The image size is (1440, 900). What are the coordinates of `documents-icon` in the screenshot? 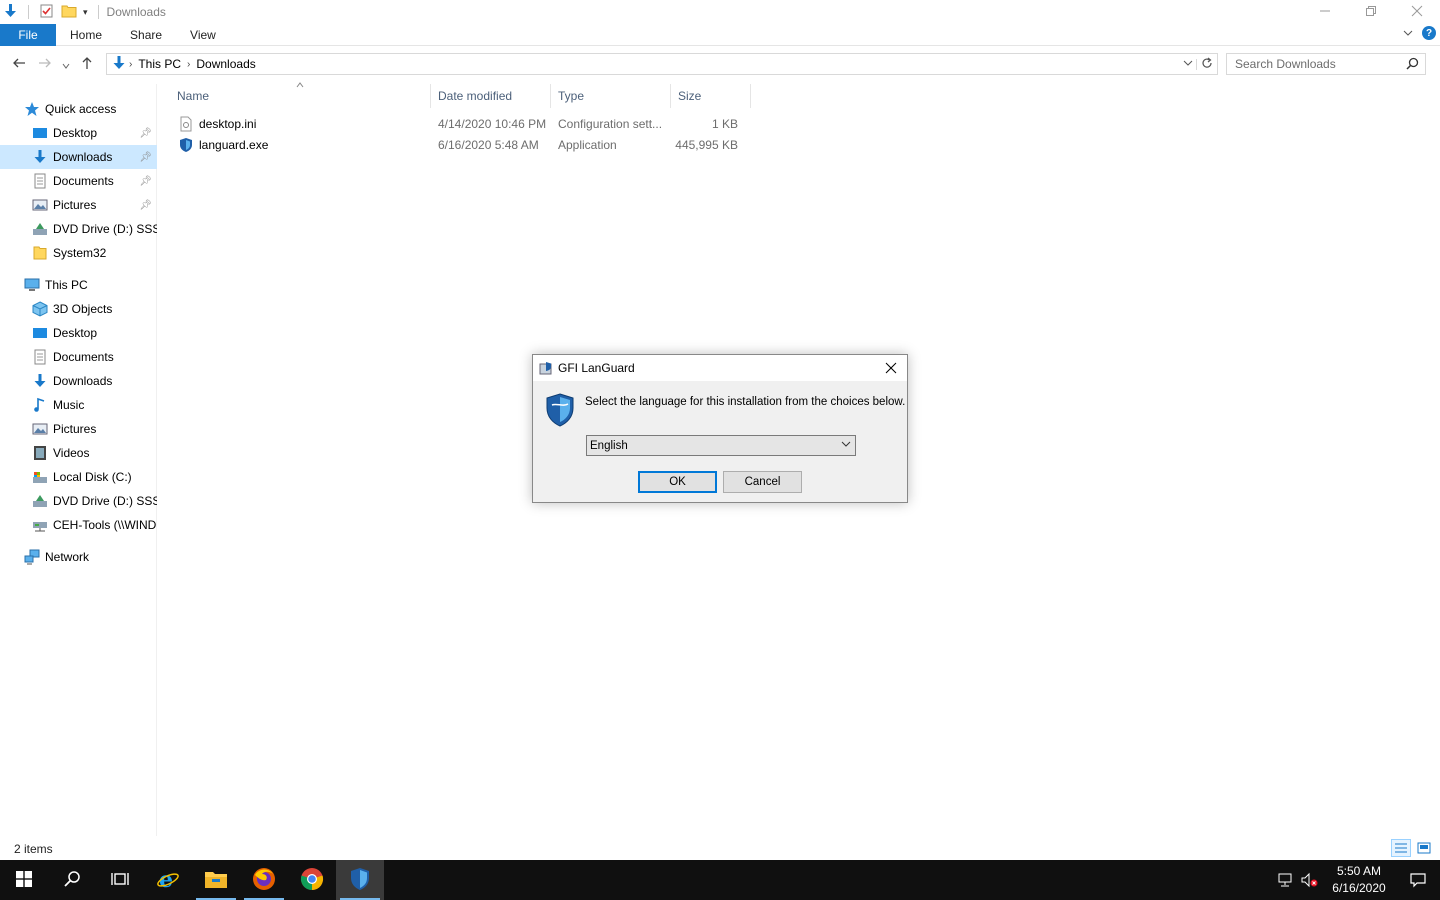 It's located at (40, 357).